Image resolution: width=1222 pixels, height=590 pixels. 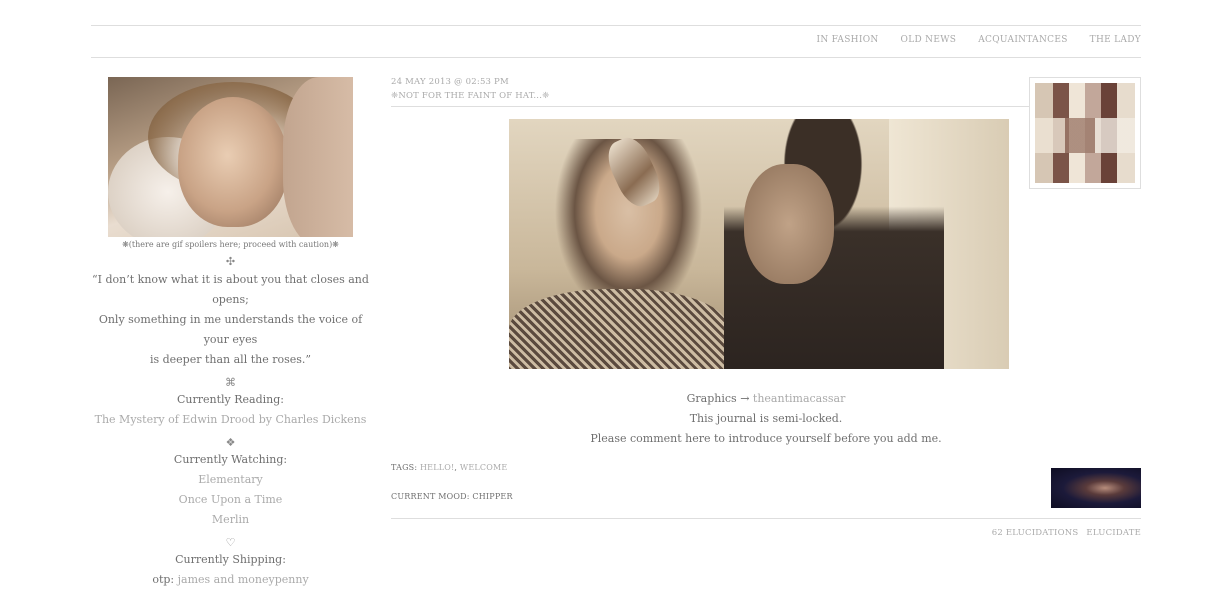 I want to click on nav-link-old-news: OLD NEWS, so click(x=929, y=40).